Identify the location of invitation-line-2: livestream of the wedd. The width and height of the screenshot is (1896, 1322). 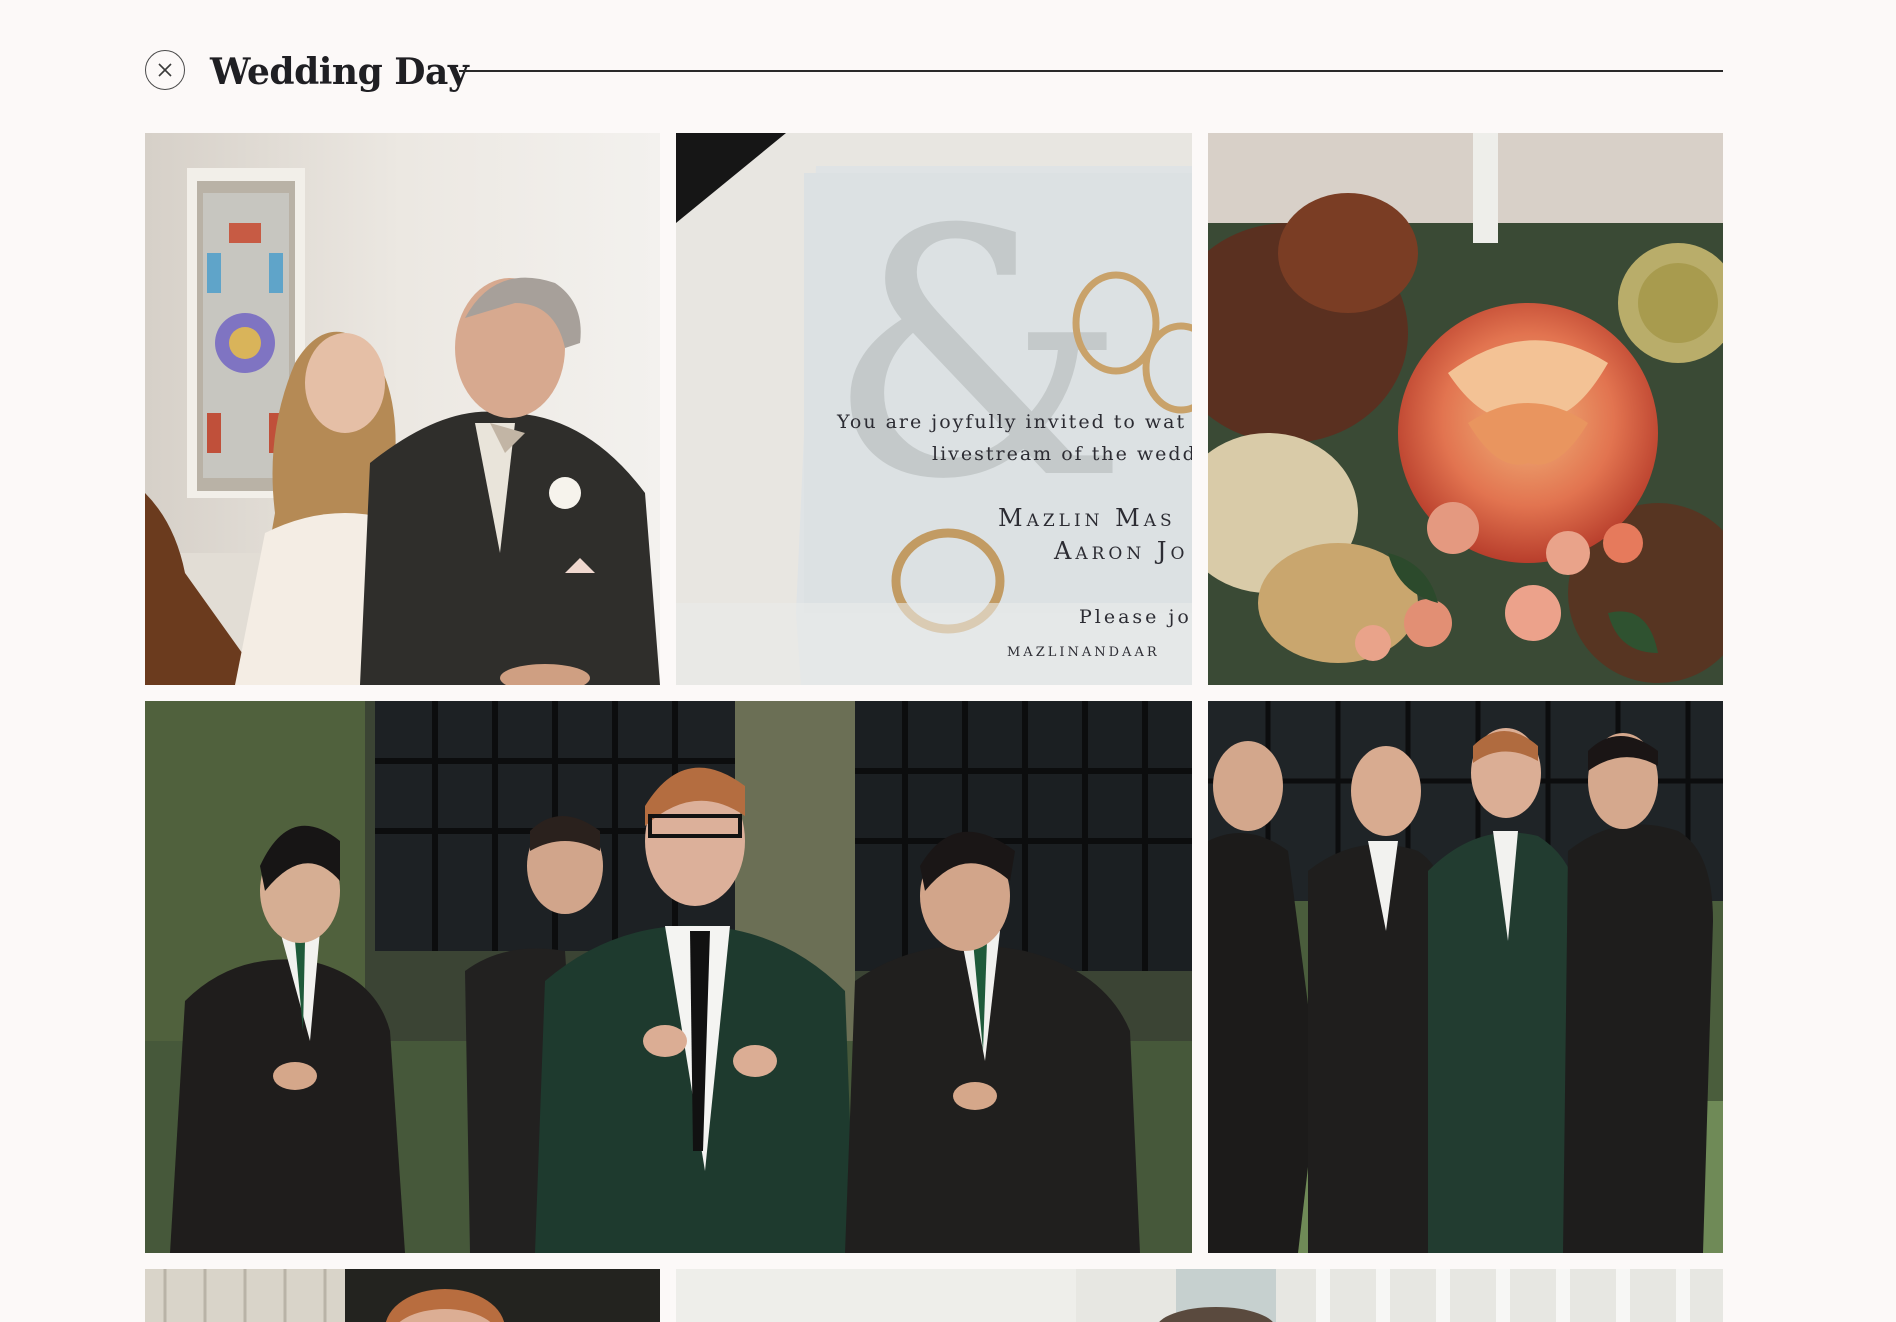
(1062, 454).